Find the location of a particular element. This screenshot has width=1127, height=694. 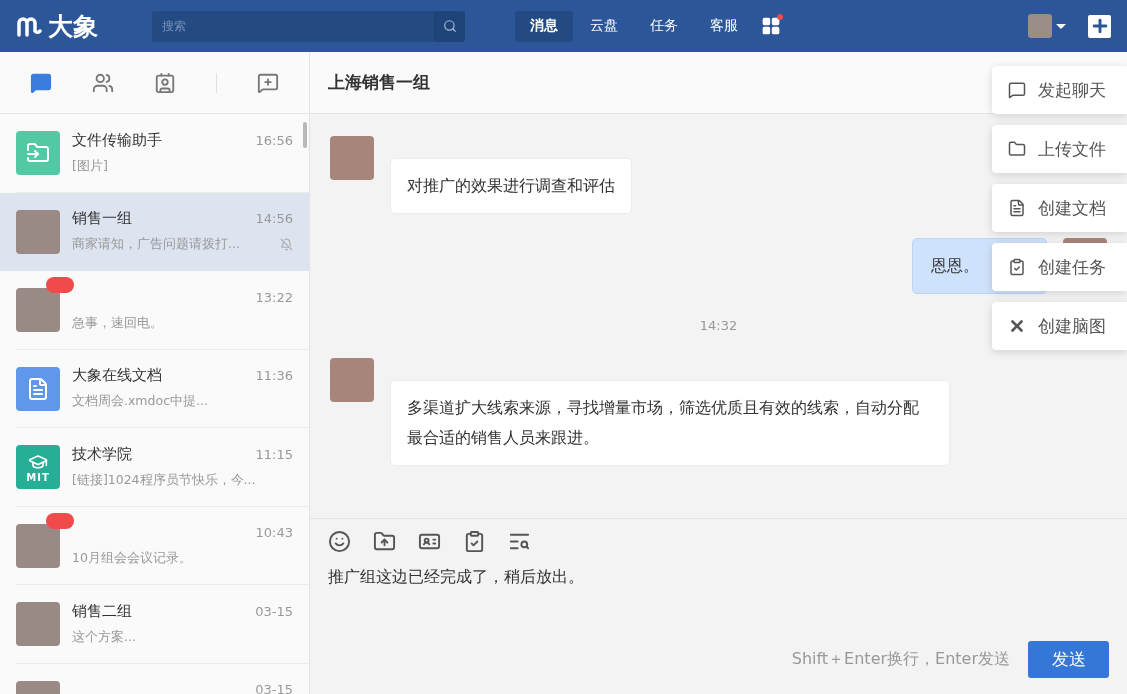

add-chat-icon is located at coordinates (268, 82).